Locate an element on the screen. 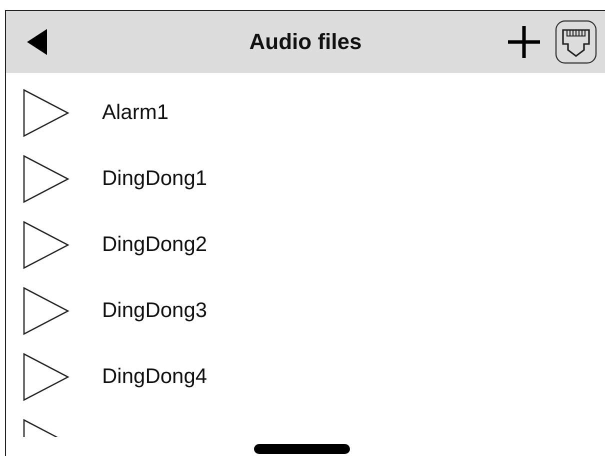  home-indicator is located at coordinates (302, 449).